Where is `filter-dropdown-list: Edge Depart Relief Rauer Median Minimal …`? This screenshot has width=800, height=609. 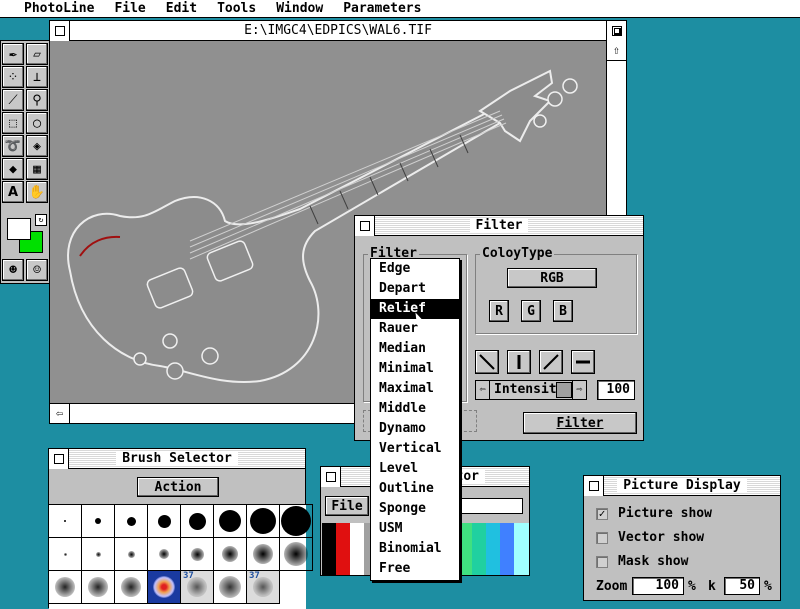
filter-dropdown-list: Edge Depart Relief Rauer Median Minimal … is located at coordinates (415, 419).